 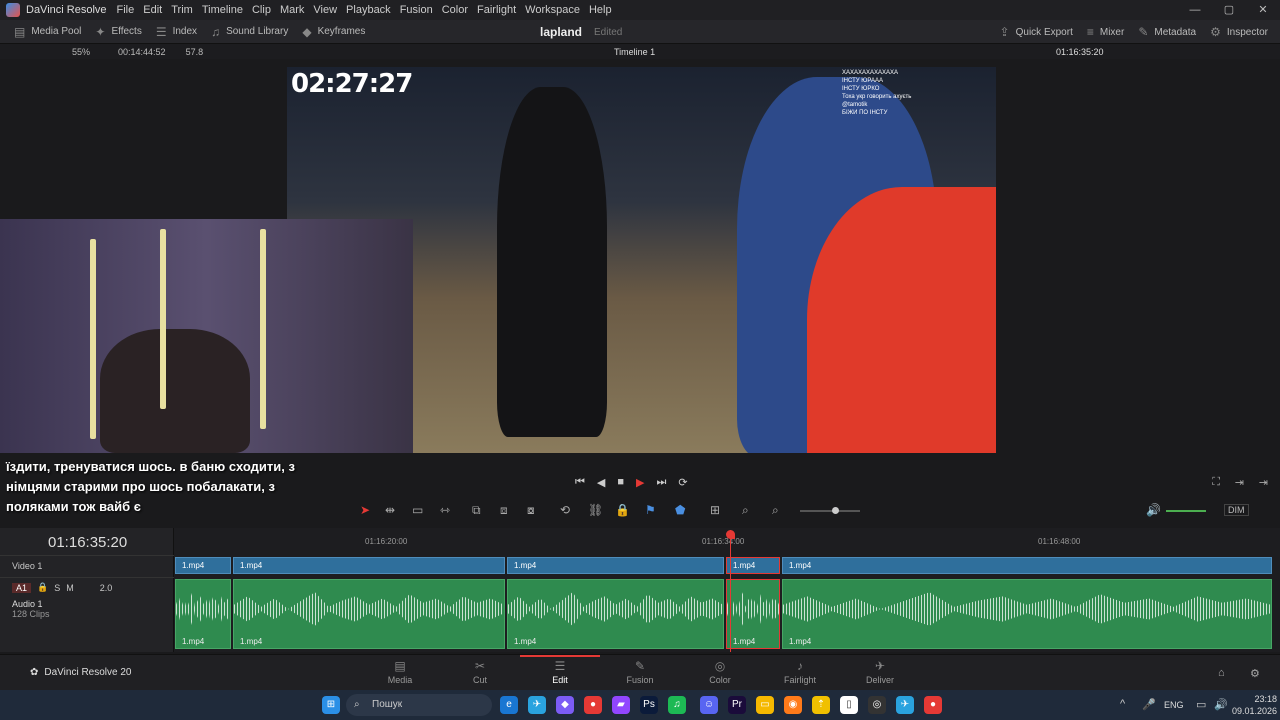 What do you see at coordinates (152, 10) in the screenshot?
I see `menu-edit: Edit` at bounding box center [152, 10].